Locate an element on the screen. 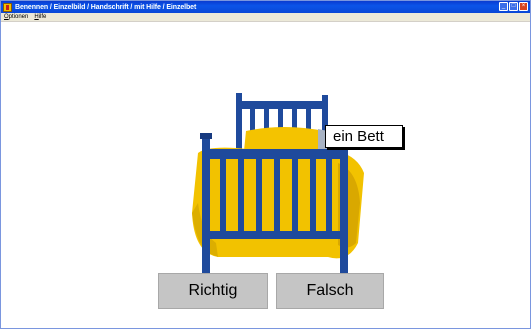 This screenshot has width=531, height=329. close-button: × is located at coordinates (523, 6).